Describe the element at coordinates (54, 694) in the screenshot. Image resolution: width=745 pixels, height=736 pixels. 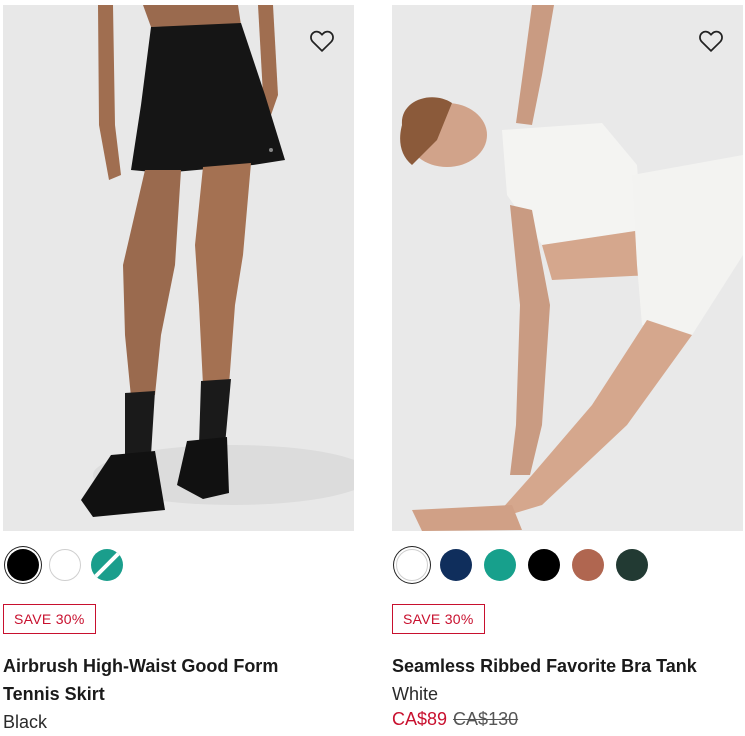
I see `product-title-line2: Tennis Skirt` at that location.